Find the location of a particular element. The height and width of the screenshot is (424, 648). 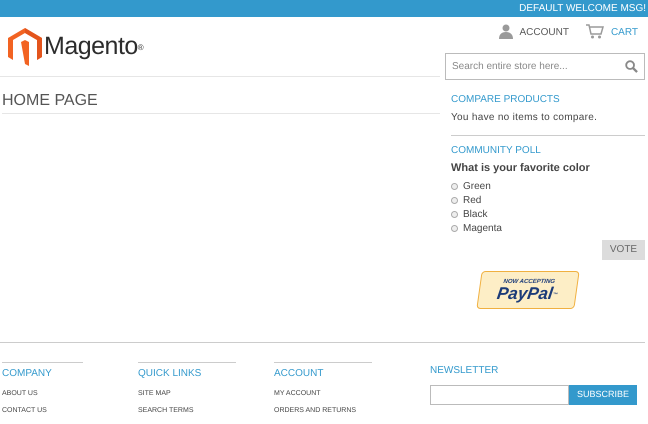

logo-text: Magento$^{®}$ is located at coordinates (94, 46).